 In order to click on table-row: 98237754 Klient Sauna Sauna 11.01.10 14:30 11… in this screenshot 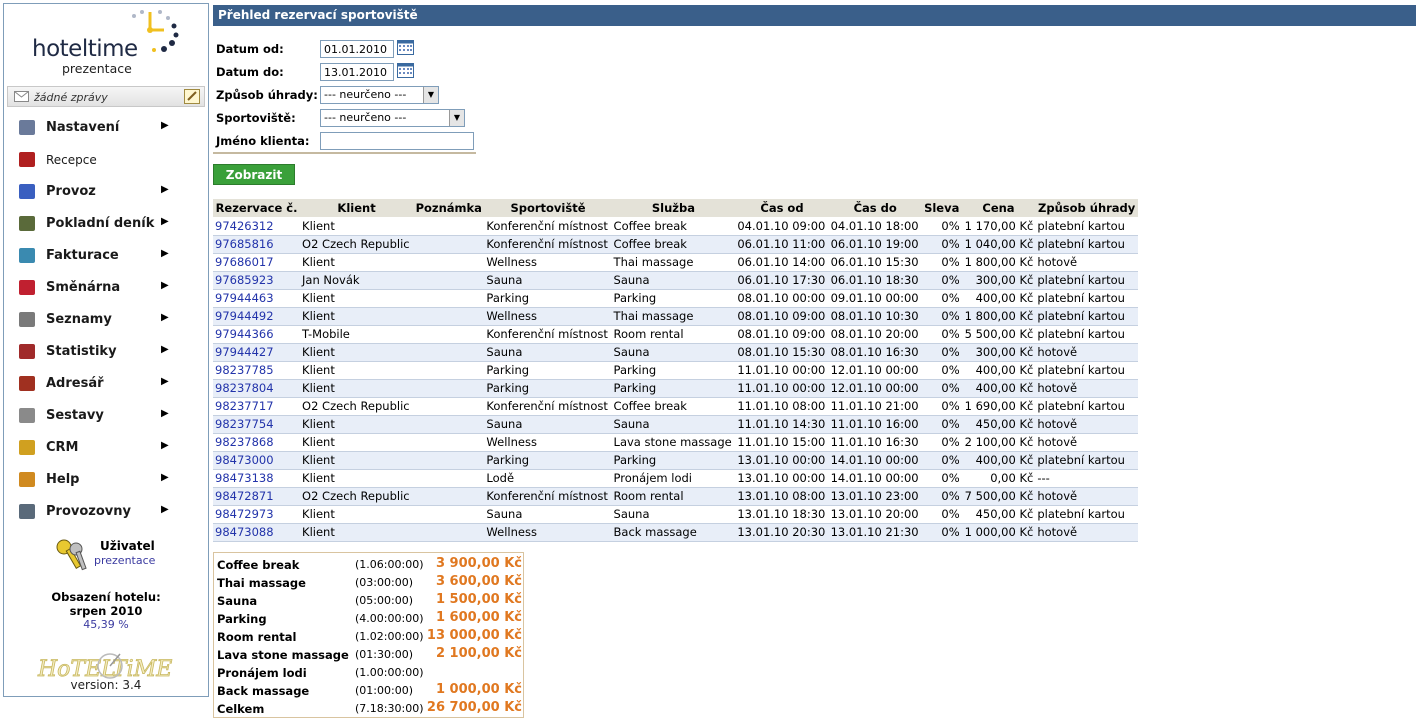, I will do `click(675, 424)`.